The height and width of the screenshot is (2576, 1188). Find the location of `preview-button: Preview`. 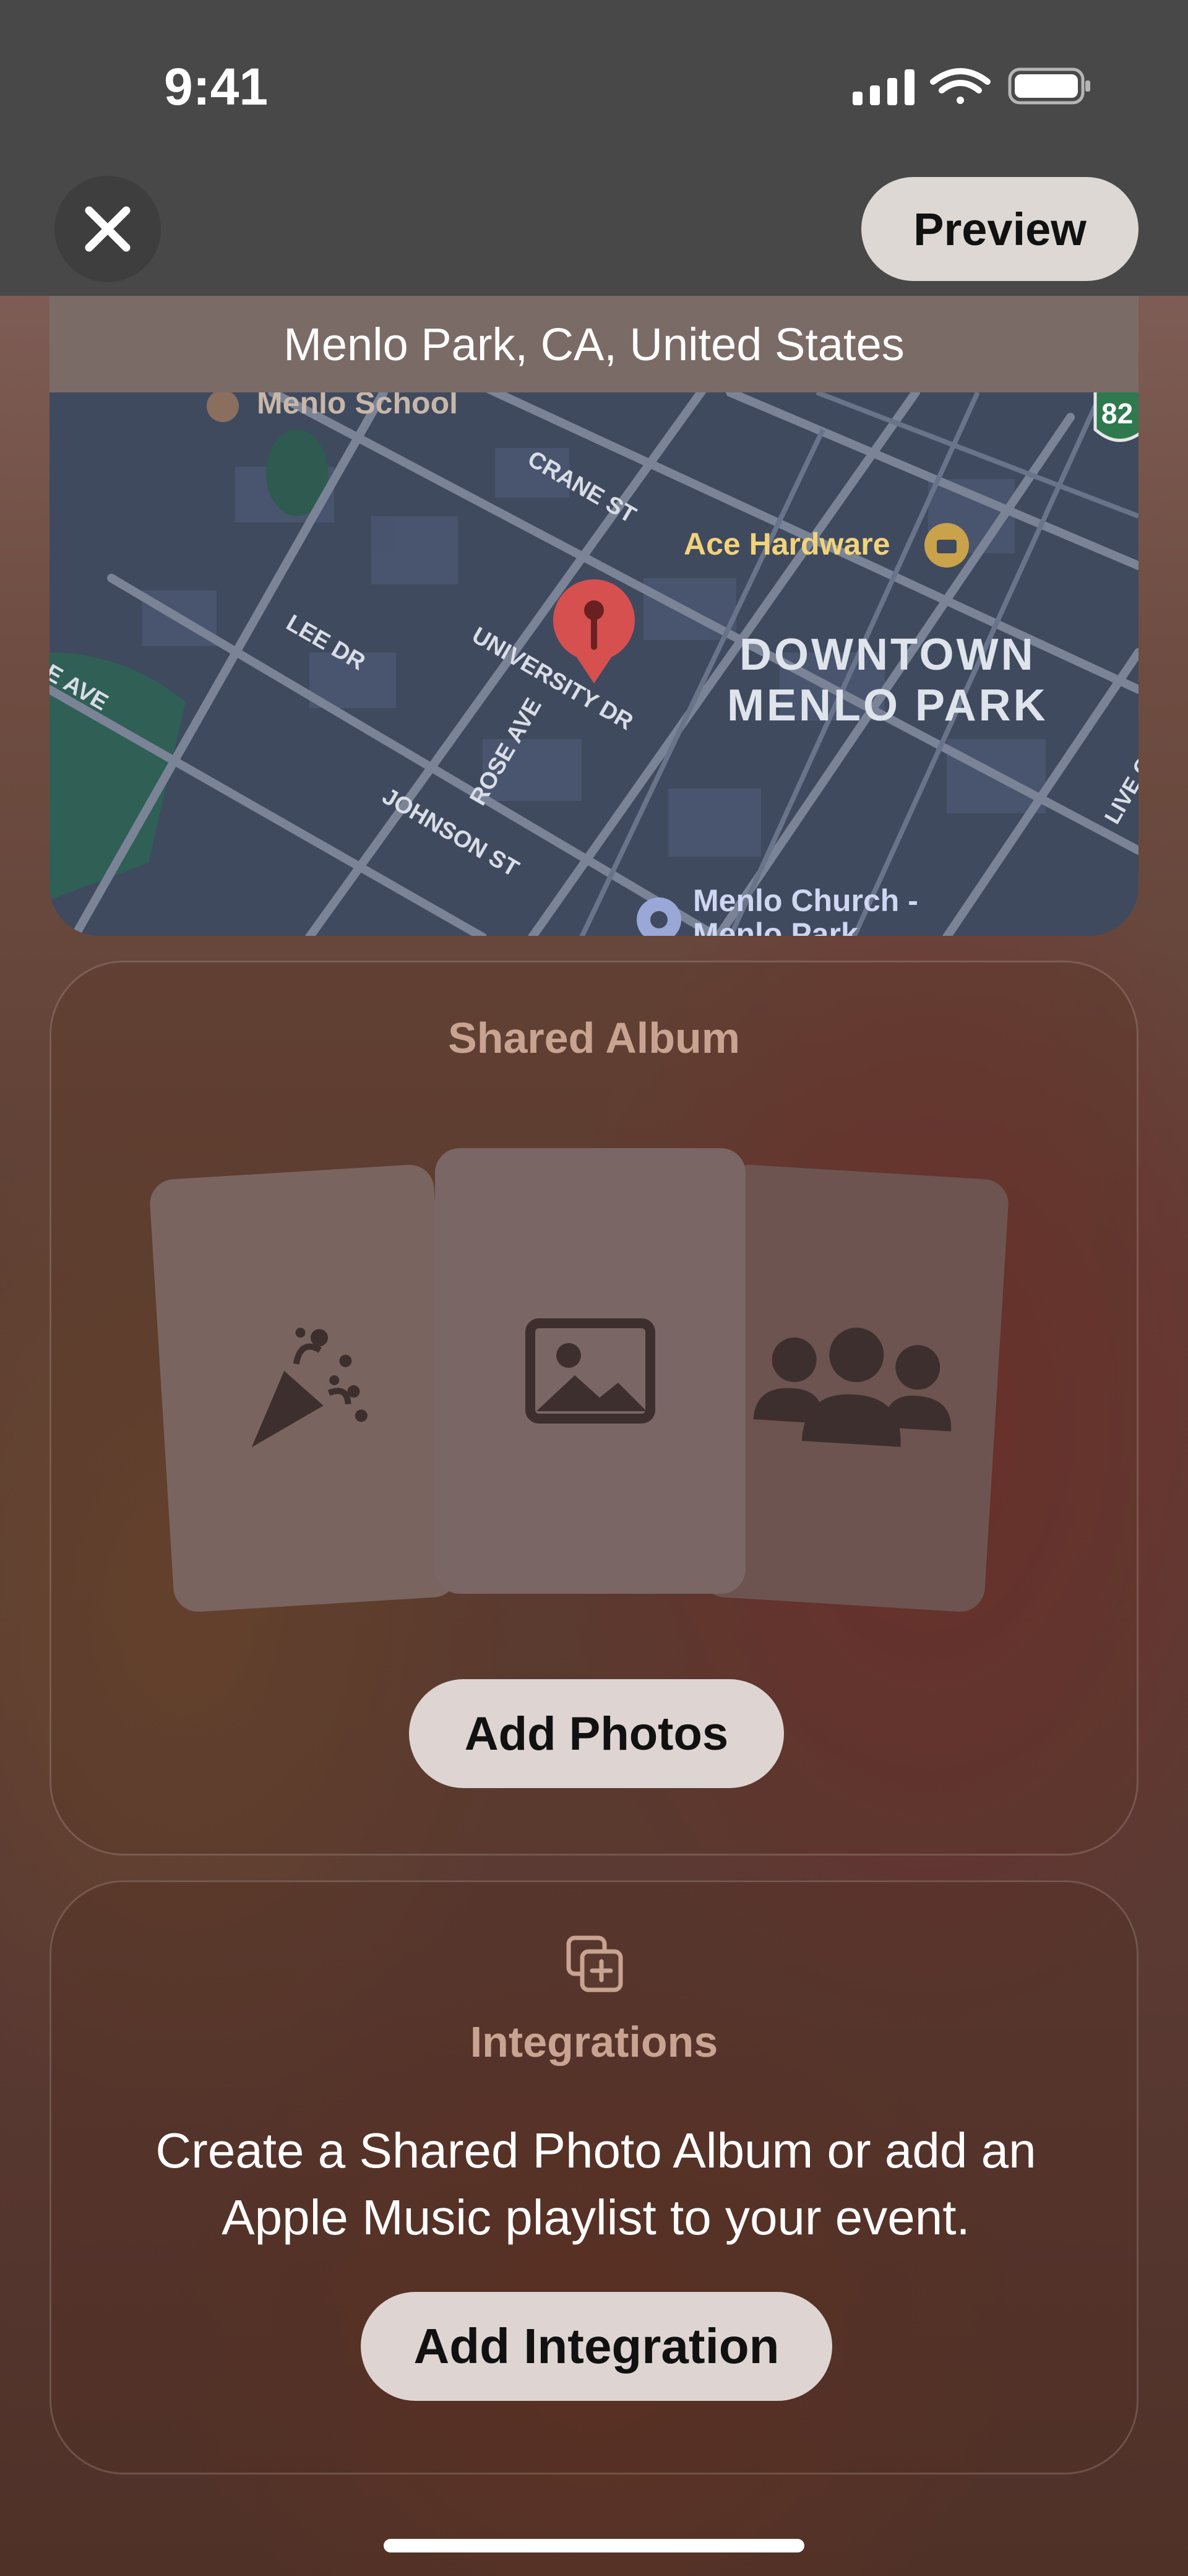

preview-button: Preview is located at coordinates (999, 229).